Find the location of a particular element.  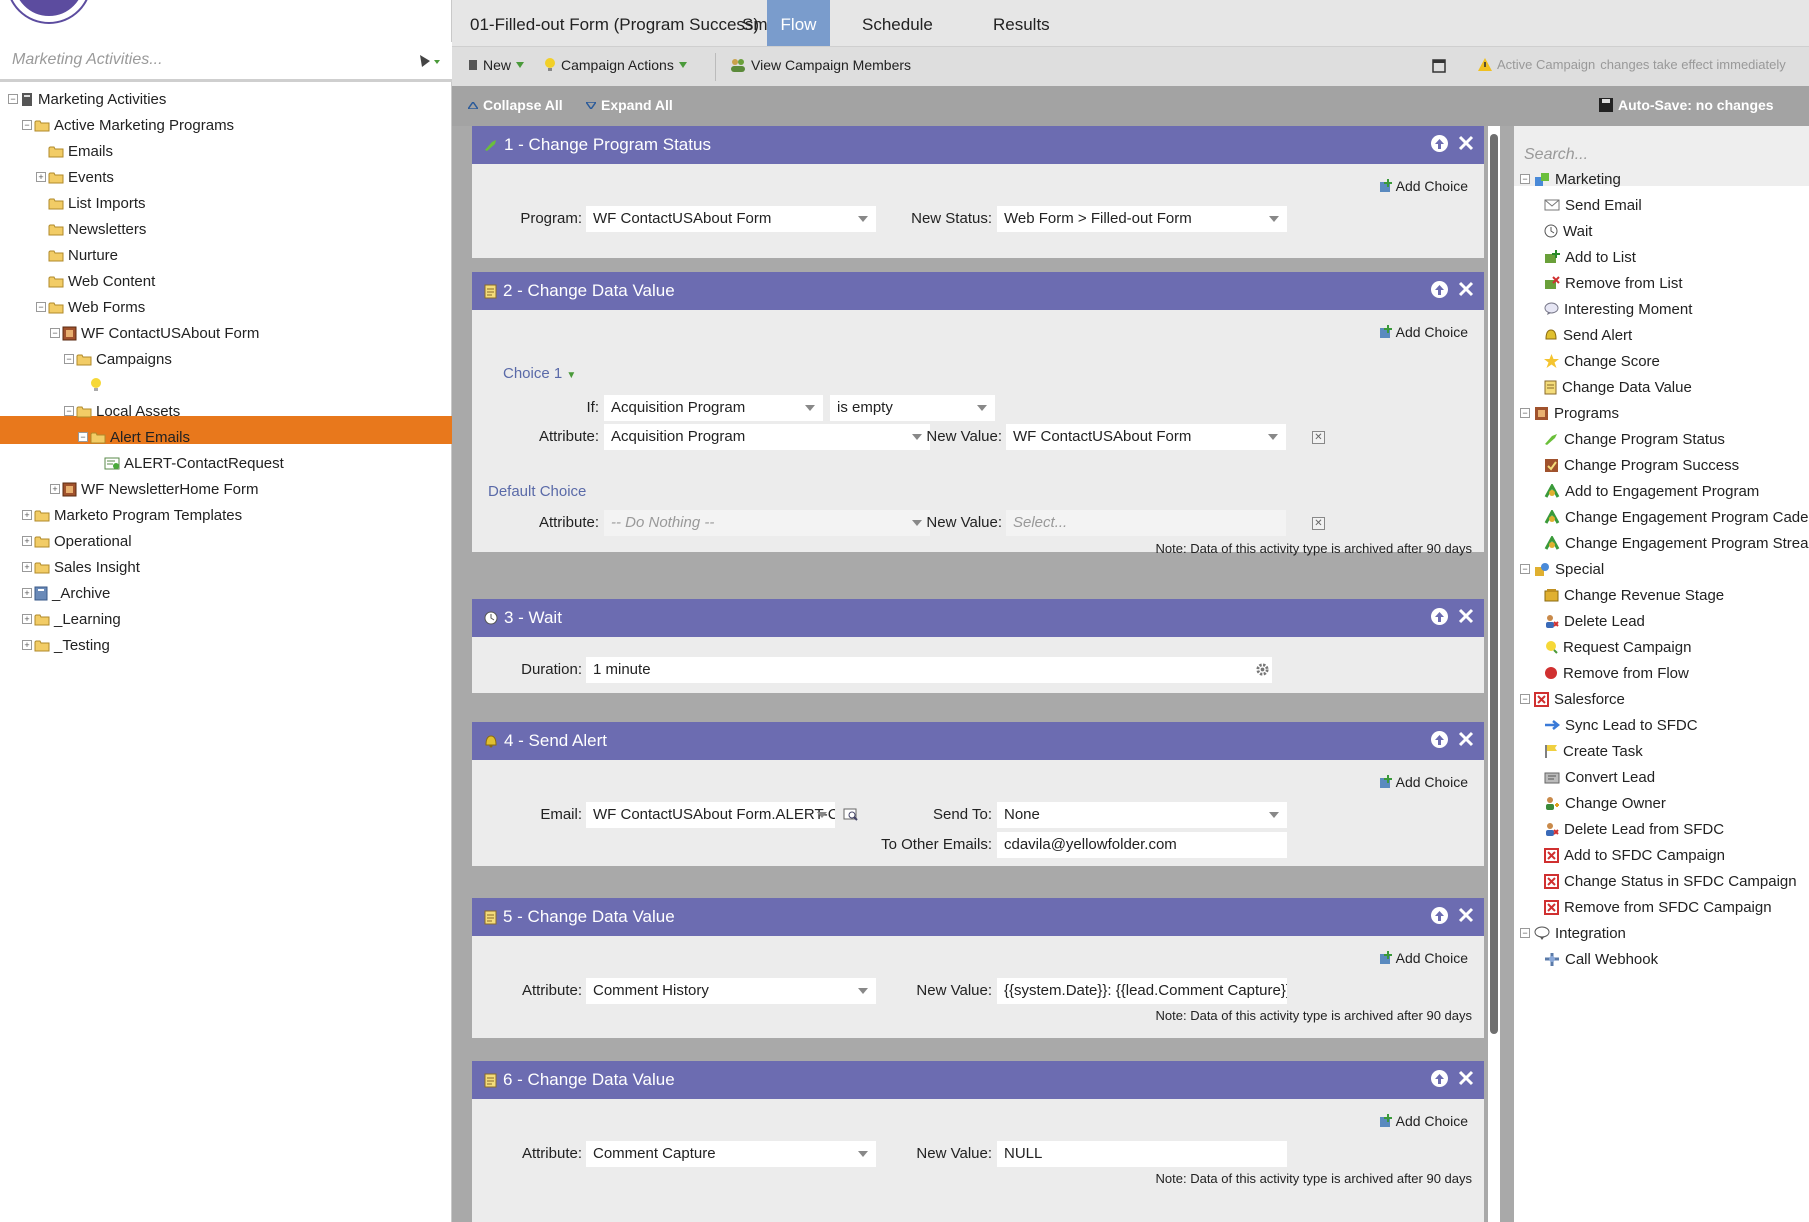

window-icon is located at coordinates (1439, 66).